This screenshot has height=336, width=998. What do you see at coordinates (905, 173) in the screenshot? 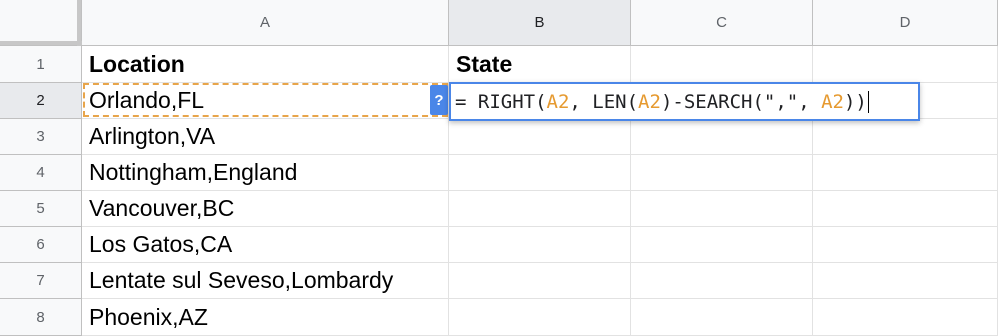
I see `cell-d4` at bounding box center [905, 173].